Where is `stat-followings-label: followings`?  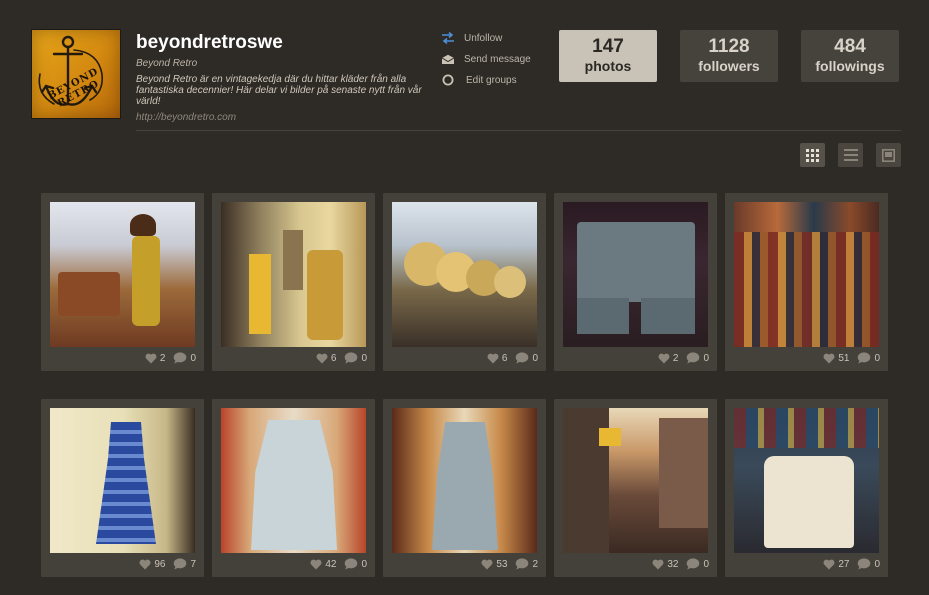
stat-followings-label: followings is located at coordinates (850, 66).